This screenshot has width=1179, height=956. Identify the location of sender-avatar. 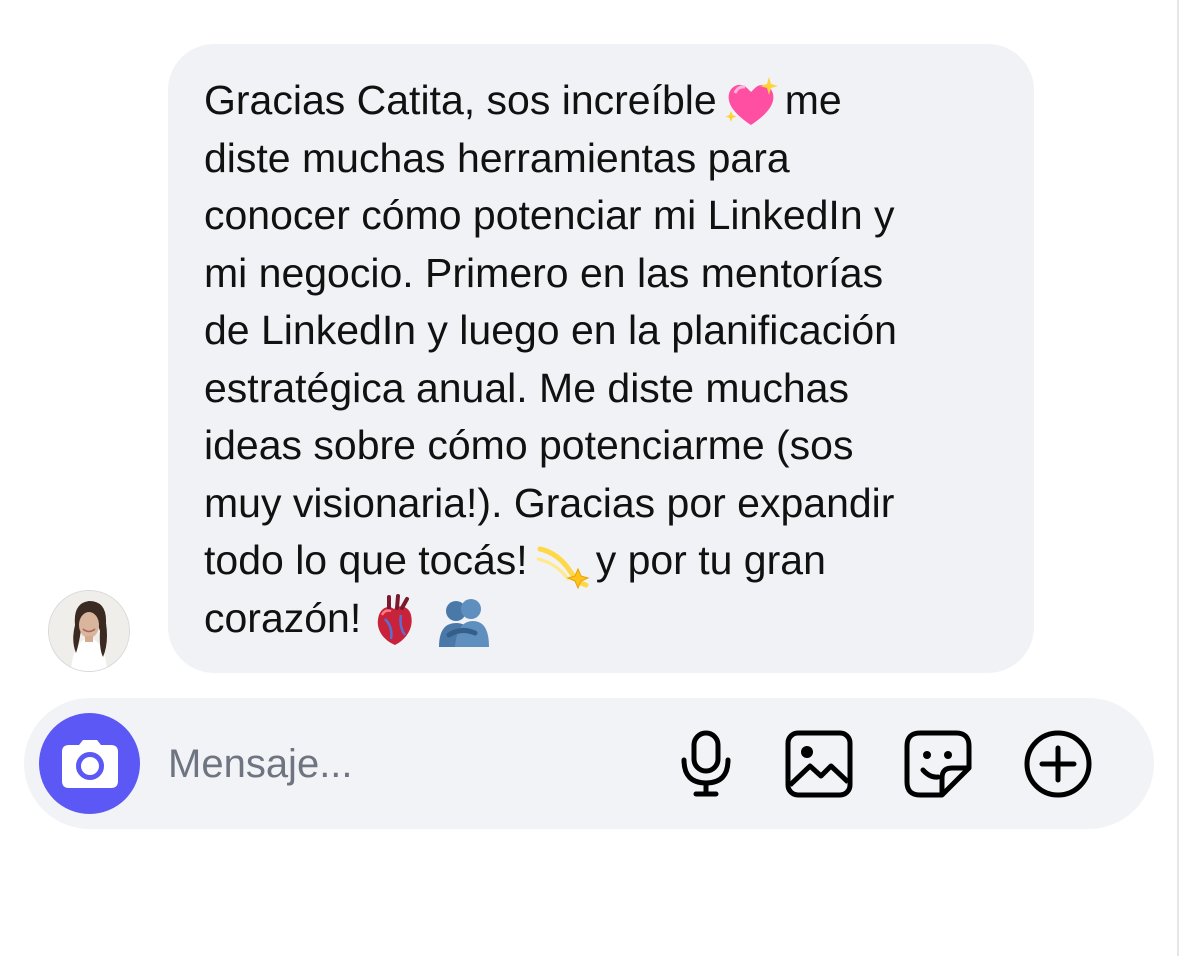
(89, 631).